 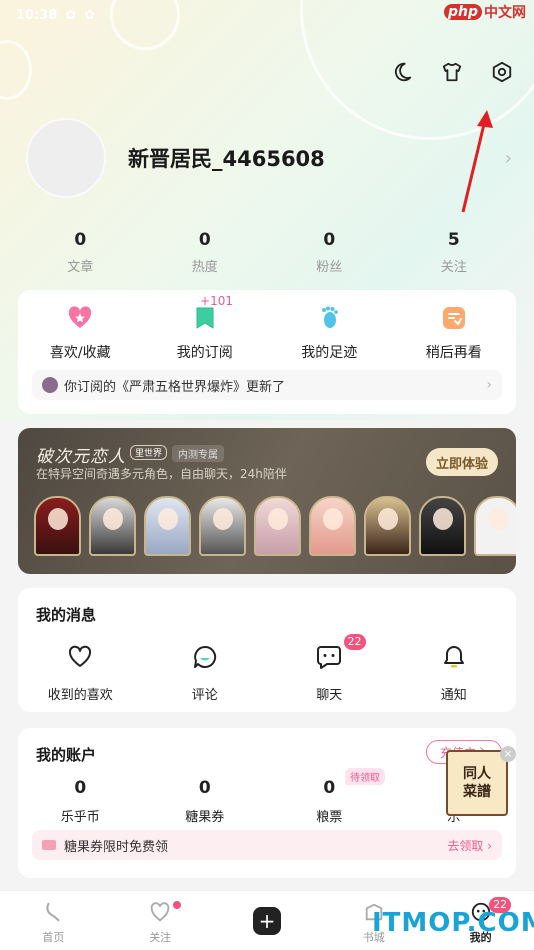 What do you see at coordinates (161, 474) in the screenshot?
I see `banner-subtitle: 在特异空间奇遇多元角色，自由聊天，24h陪伴` at bounding box center [161, 474].